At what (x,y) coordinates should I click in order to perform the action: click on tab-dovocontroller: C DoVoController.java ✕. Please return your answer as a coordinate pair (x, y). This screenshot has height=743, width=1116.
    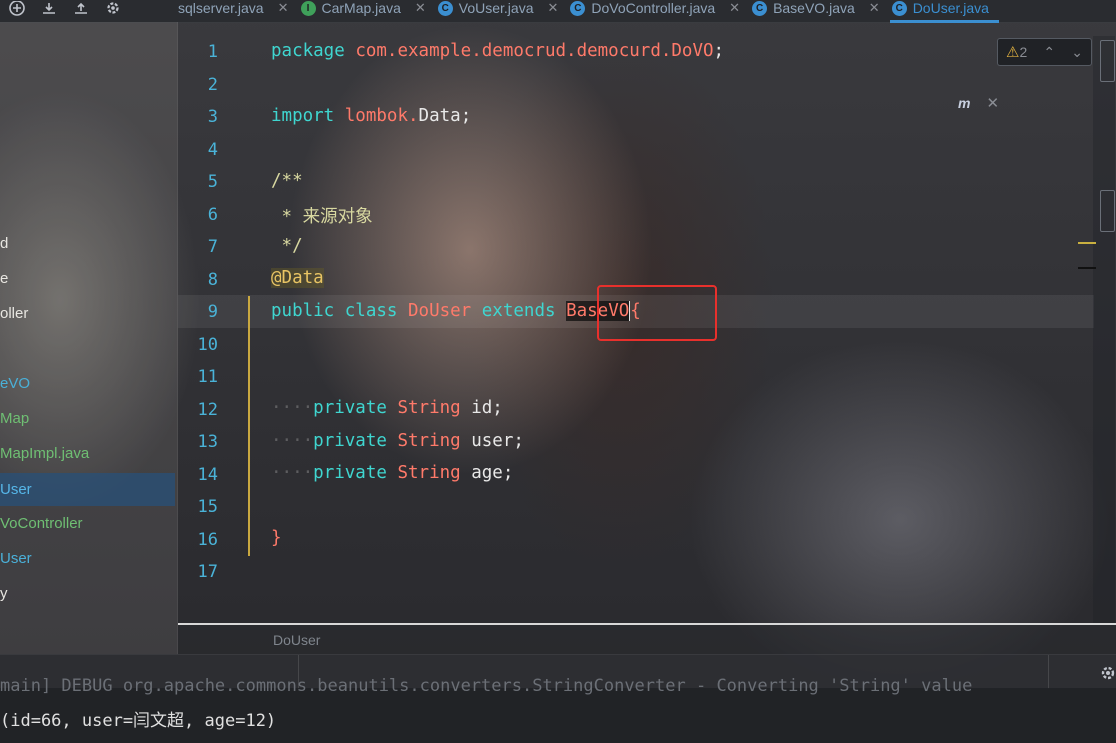
    Looking at the image, I should click on (659, 9).